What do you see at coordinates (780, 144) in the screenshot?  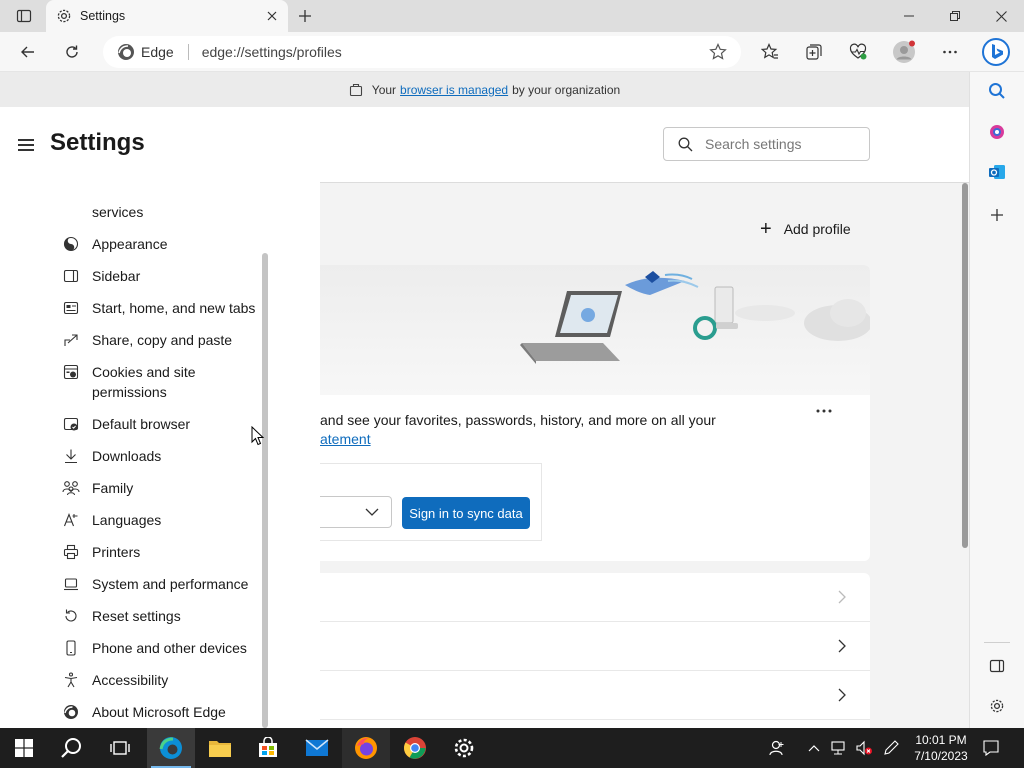 I see `search-input` at bounding box center [780, 144].